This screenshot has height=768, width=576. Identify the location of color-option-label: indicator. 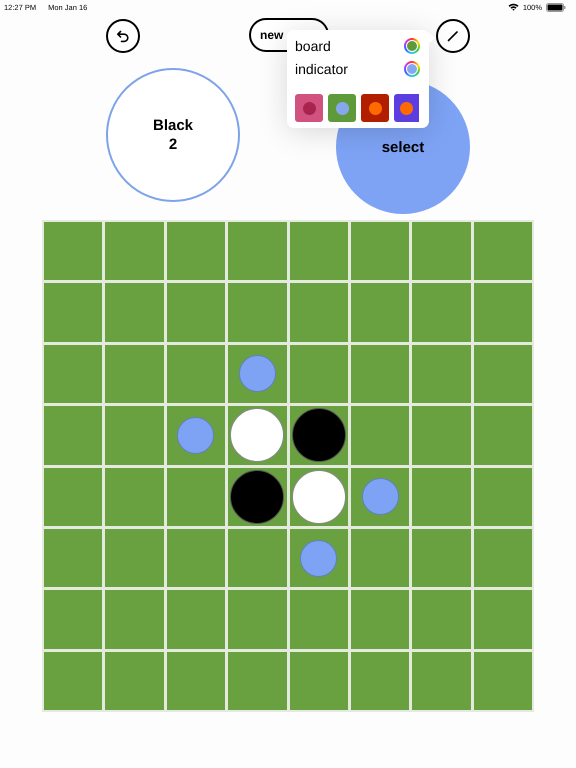
(321, 68).